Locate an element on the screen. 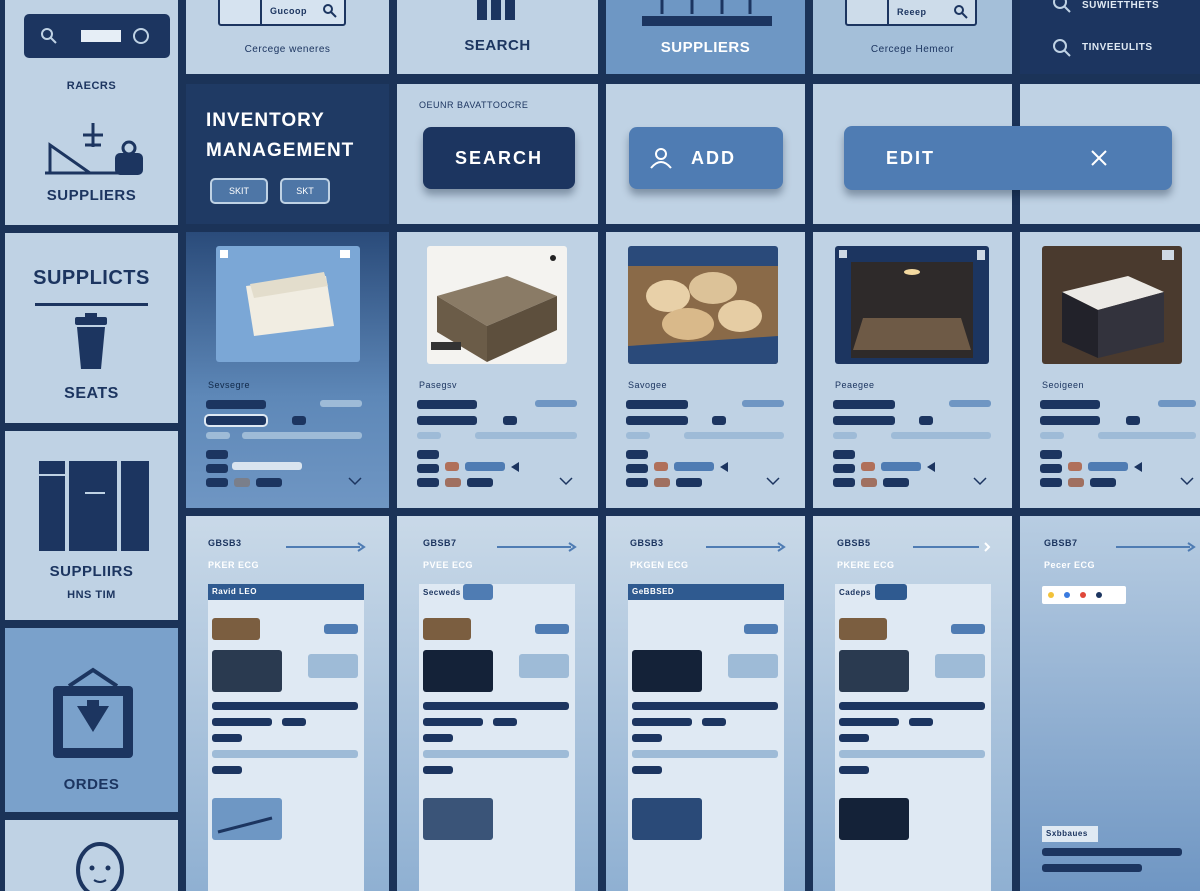 This screenshot has height=891, width=1200. nav-supplicts-tile: SUPPLICTS SEATS is located at coordinates (91, 328).